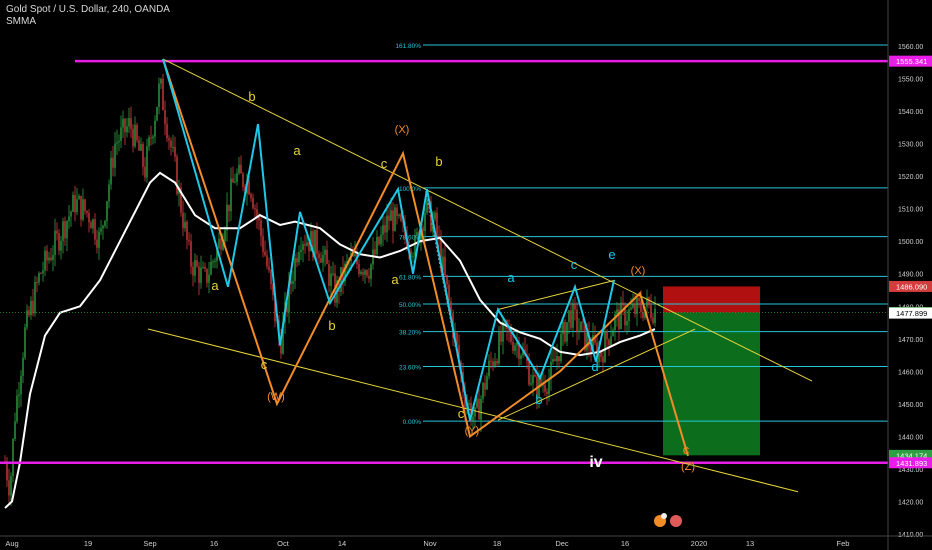 The height and width of the screenshot is (550, 932). I want to click on fib-level-label: 50.00%, so click(410, 305).